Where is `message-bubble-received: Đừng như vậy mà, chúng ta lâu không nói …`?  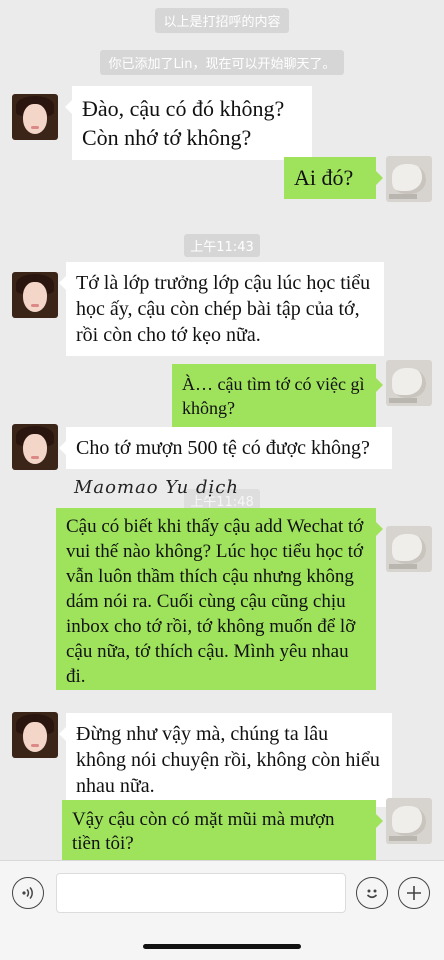
message-bubble-received: Đừng như vậy mà, chúng ta lâu không nói … is located at coordinates (225, 760).